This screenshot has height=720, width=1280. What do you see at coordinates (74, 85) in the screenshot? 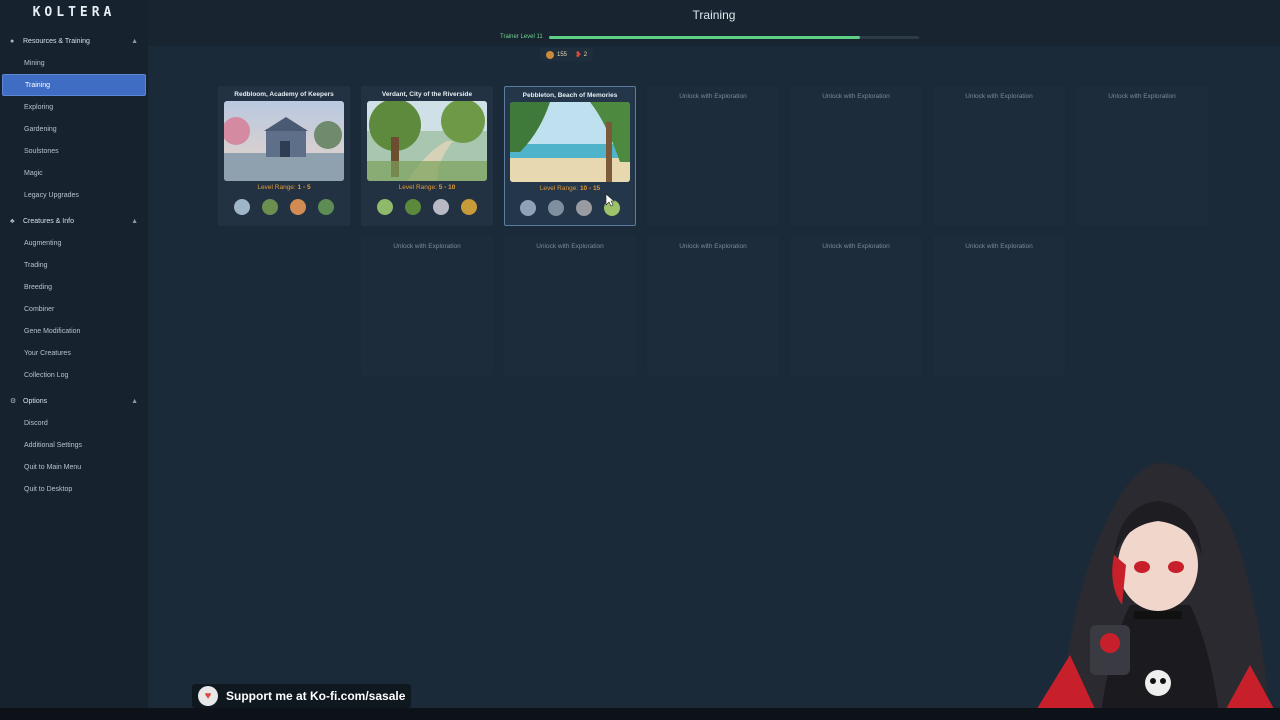
I see `sidebar-item-training: Training` at bounding box center [74, 85].